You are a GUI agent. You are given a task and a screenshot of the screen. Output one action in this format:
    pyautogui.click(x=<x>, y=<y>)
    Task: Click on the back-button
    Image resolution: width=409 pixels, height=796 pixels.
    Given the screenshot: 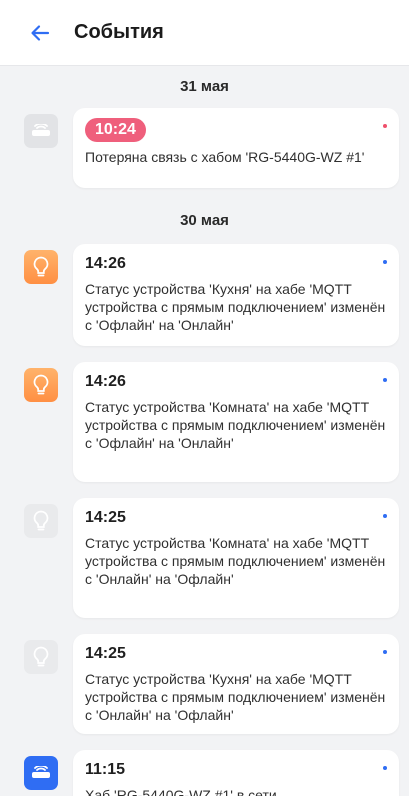 What is the action you would take?
    pyautogui.click(x=40, y=33)
    